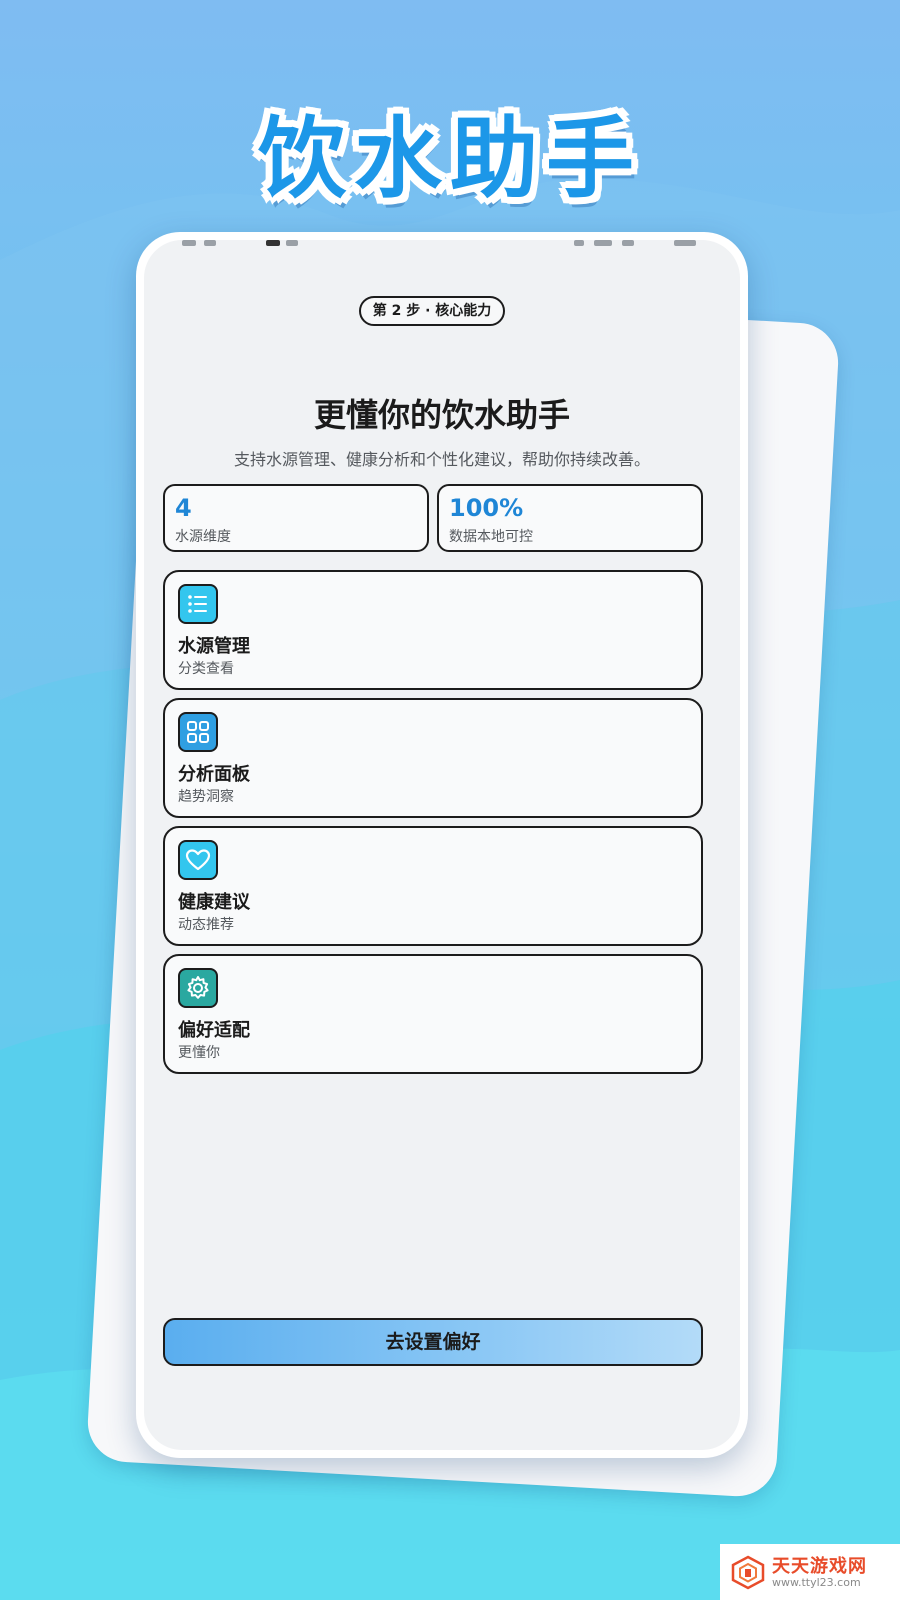 The width and height of the screenshot is (900, 1600). Describe the element at coordinates (189, 243) in the screenshot. I see `status-time-fragment` at that location.